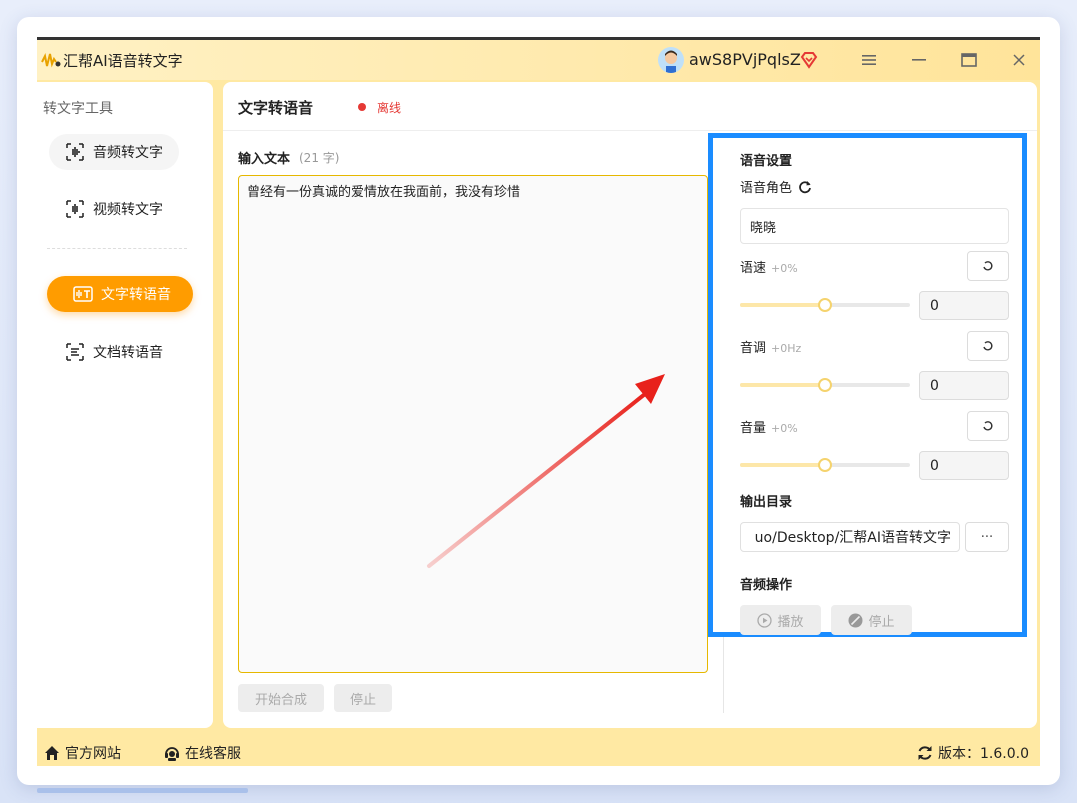  What do you see at coordinates (538, 60) in the screenshot?
I see `title-bar: 汇帮AI语音转文字 awS8PVjPqlsZ` at bounding box center [538, 60].